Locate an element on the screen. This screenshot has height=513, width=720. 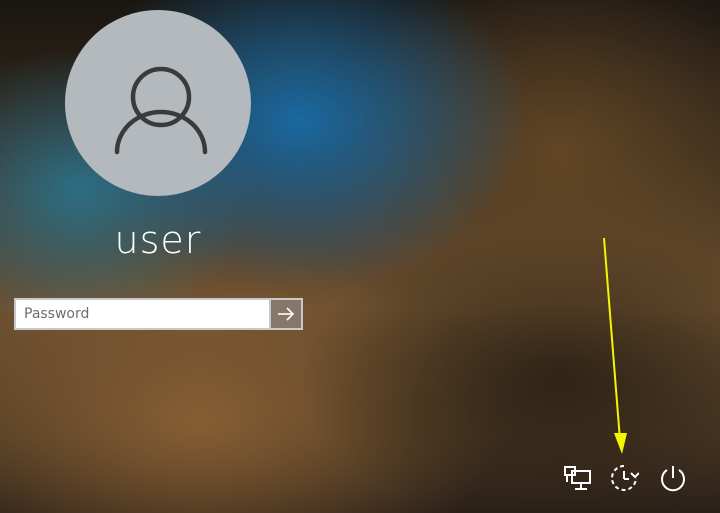
network-icon is located at coordinates (577, 478).